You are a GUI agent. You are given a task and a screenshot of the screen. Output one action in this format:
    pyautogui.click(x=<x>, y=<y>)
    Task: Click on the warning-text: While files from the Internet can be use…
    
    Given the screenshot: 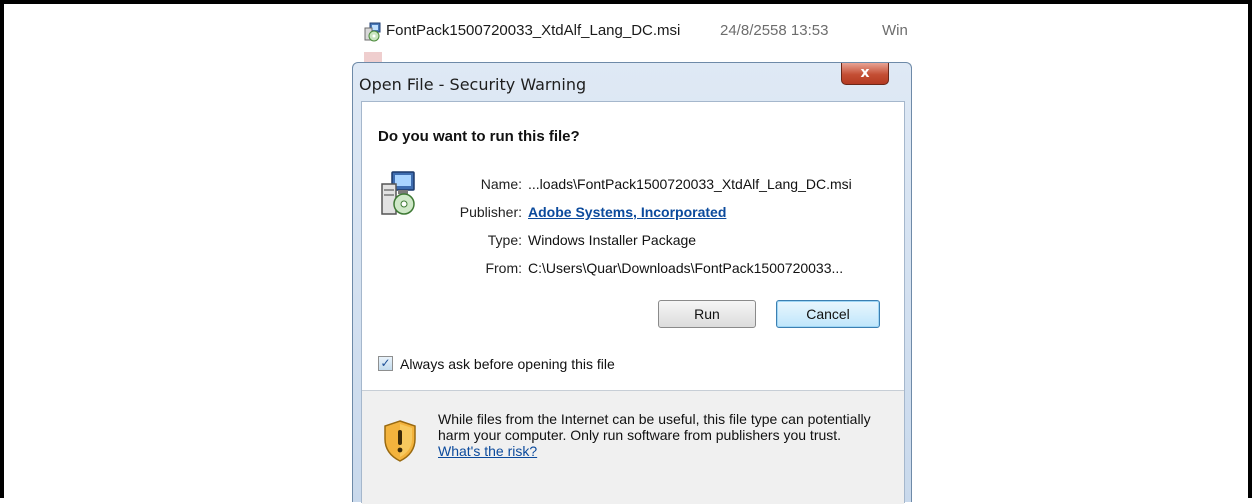 What is the action you would take?
    pyautogui.click(x=654, y=427)
    